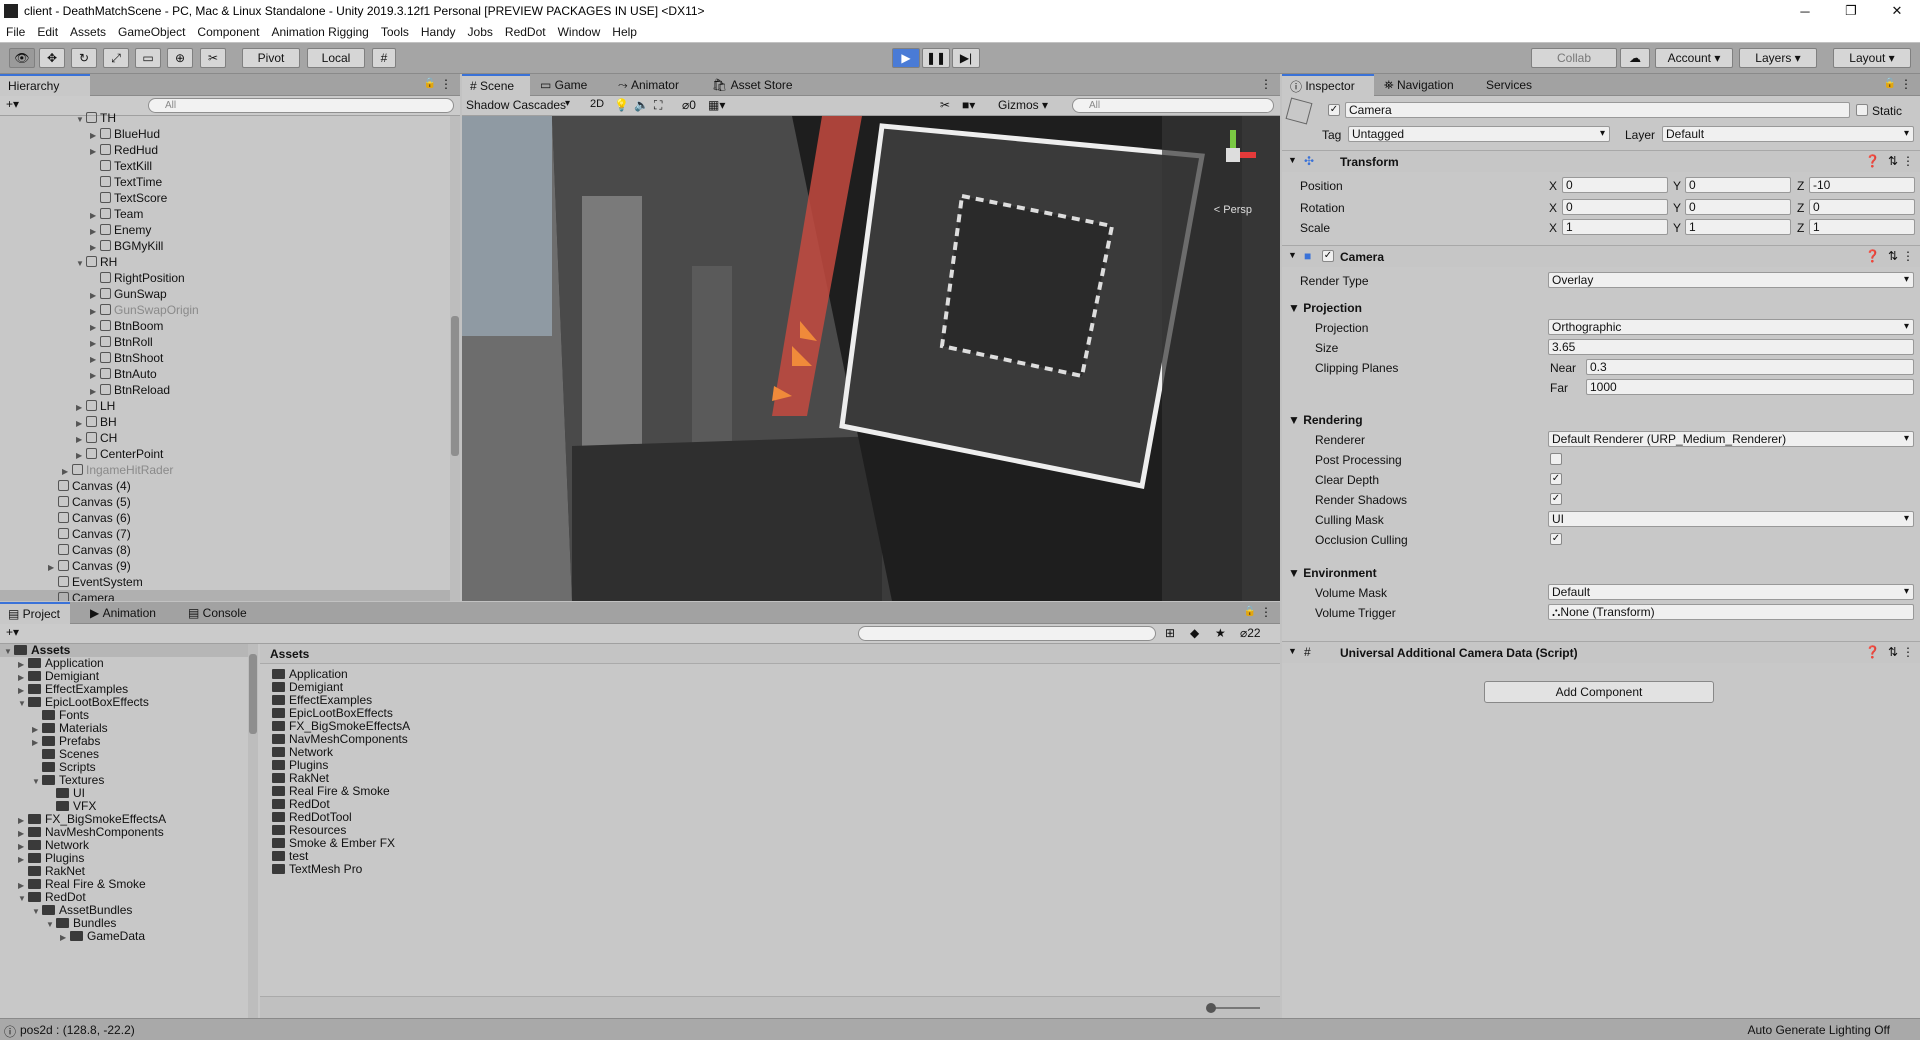 The height and width of the screenshot is (1040, 1920). I want to click on camera-preset-icon: ⇅, so click(1893, 256).